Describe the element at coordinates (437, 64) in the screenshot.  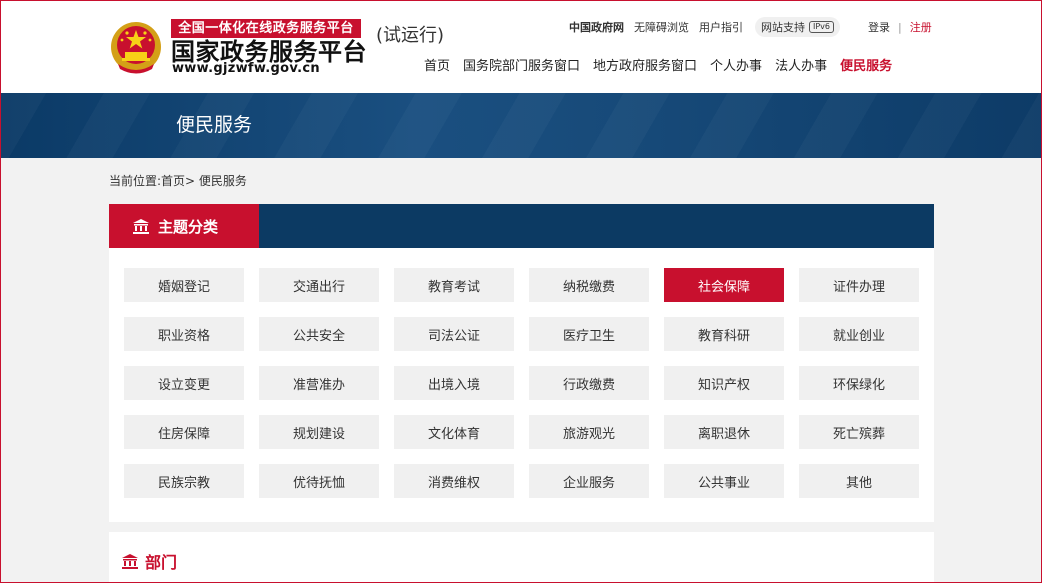
I see `nav-home: 首页` at that location.